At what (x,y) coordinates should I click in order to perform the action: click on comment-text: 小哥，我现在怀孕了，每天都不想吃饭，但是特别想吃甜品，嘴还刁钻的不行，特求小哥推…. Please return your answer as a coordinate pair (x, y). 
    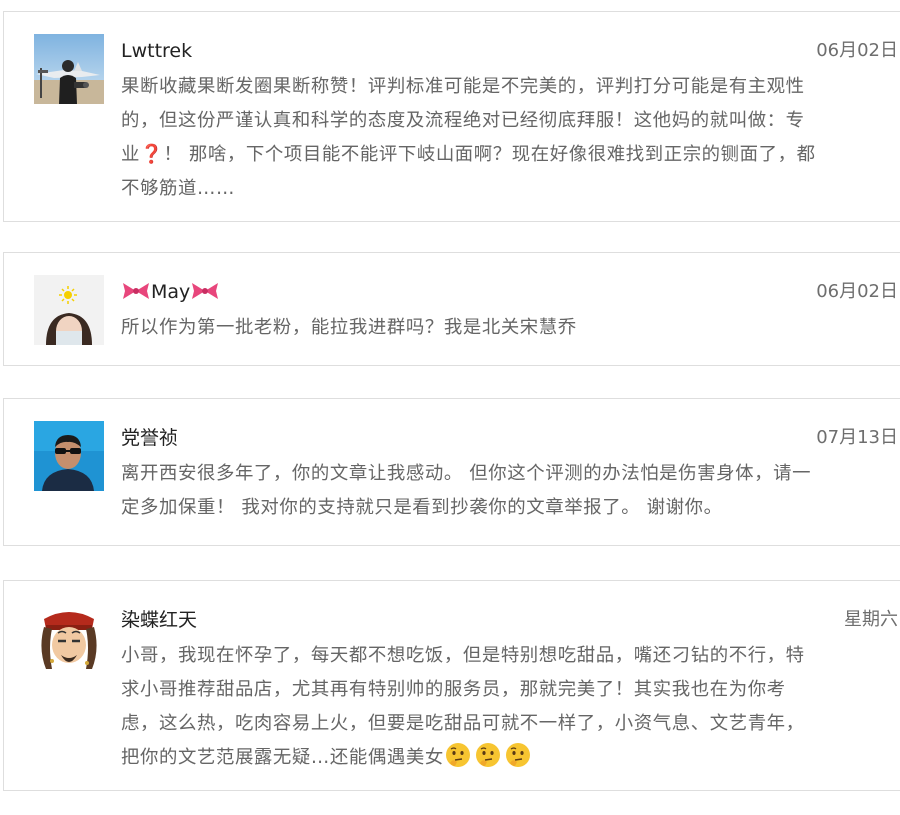
    Looking at the image, I should click on (471, 710).